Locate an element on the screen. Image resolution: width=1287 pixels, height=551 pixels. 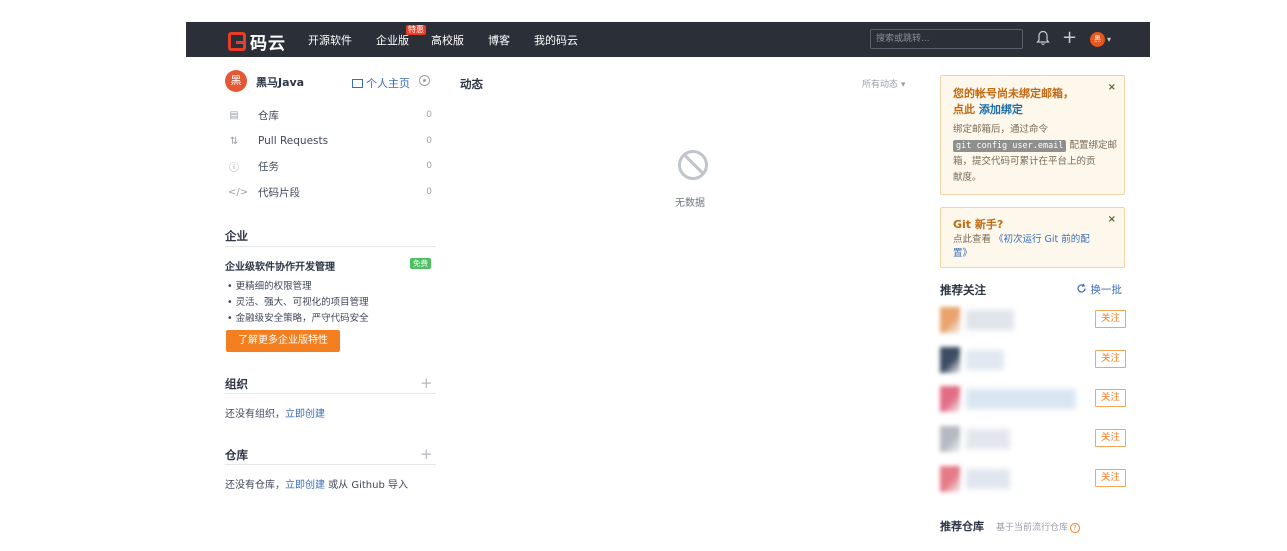
sidebar-item-repos: ▤ 仓库 0 is located at coordinates (330, 115).